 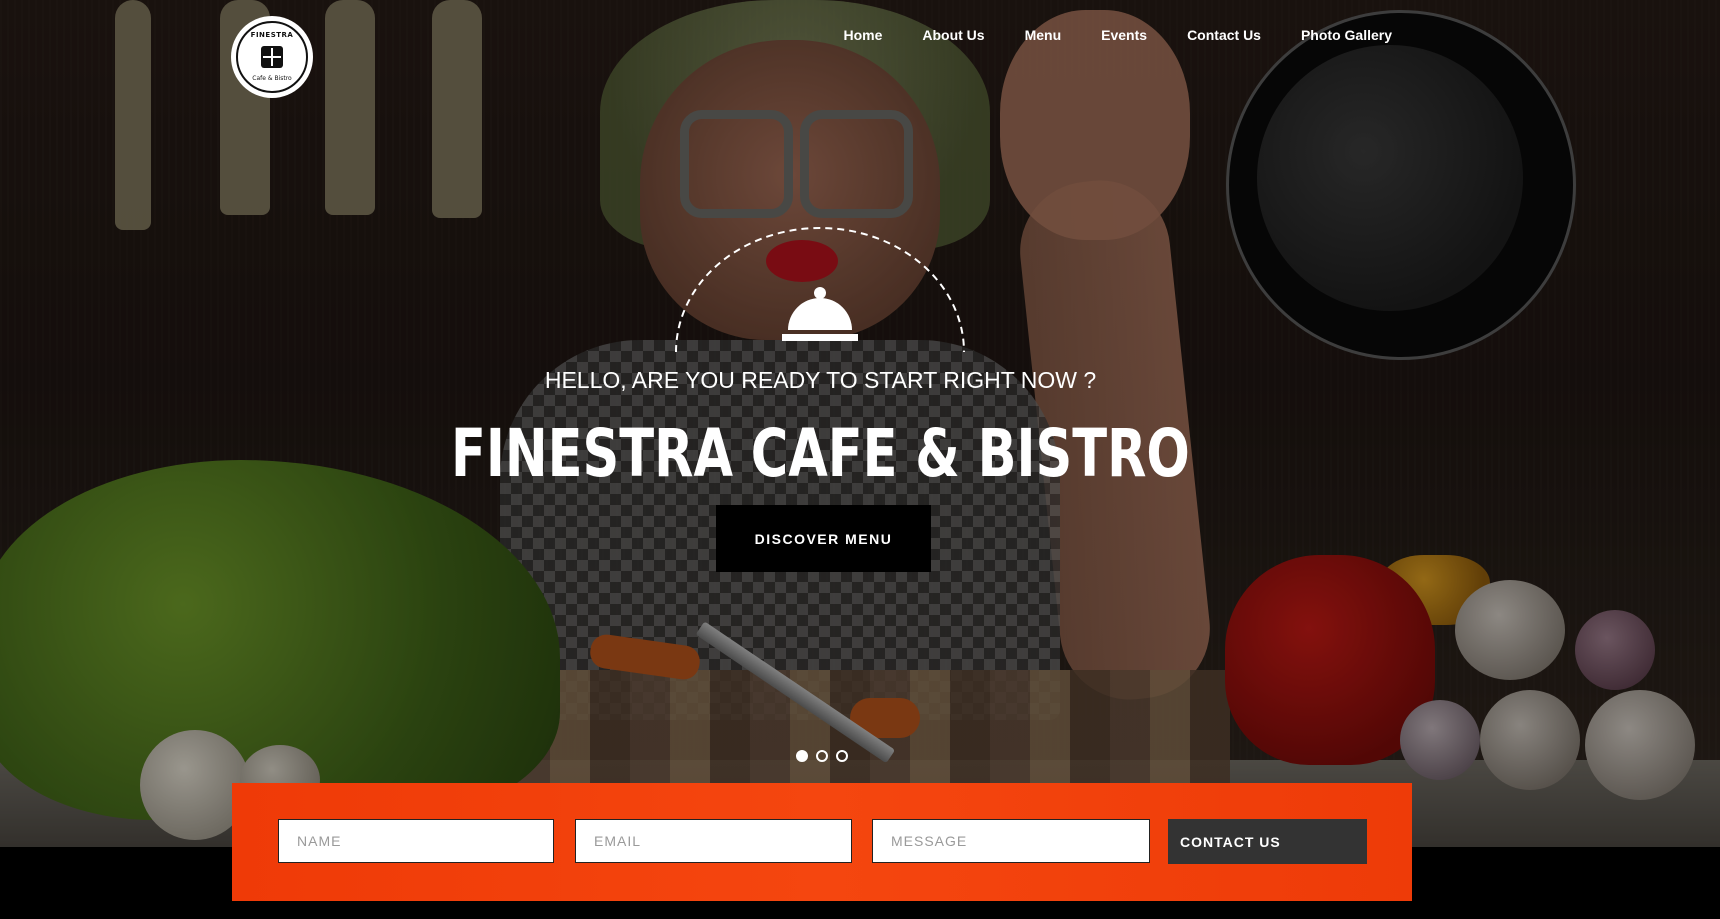 I want to click on message-field, so click(x=1011, y=841).